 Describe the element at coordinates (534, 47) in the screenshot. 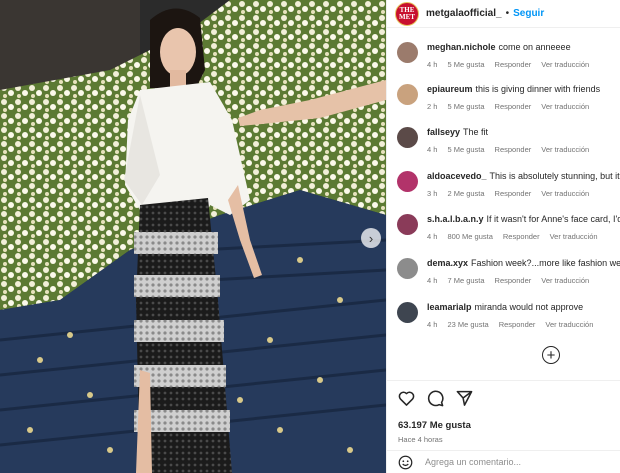

I see `comment-text: come on anneeee` at that location.